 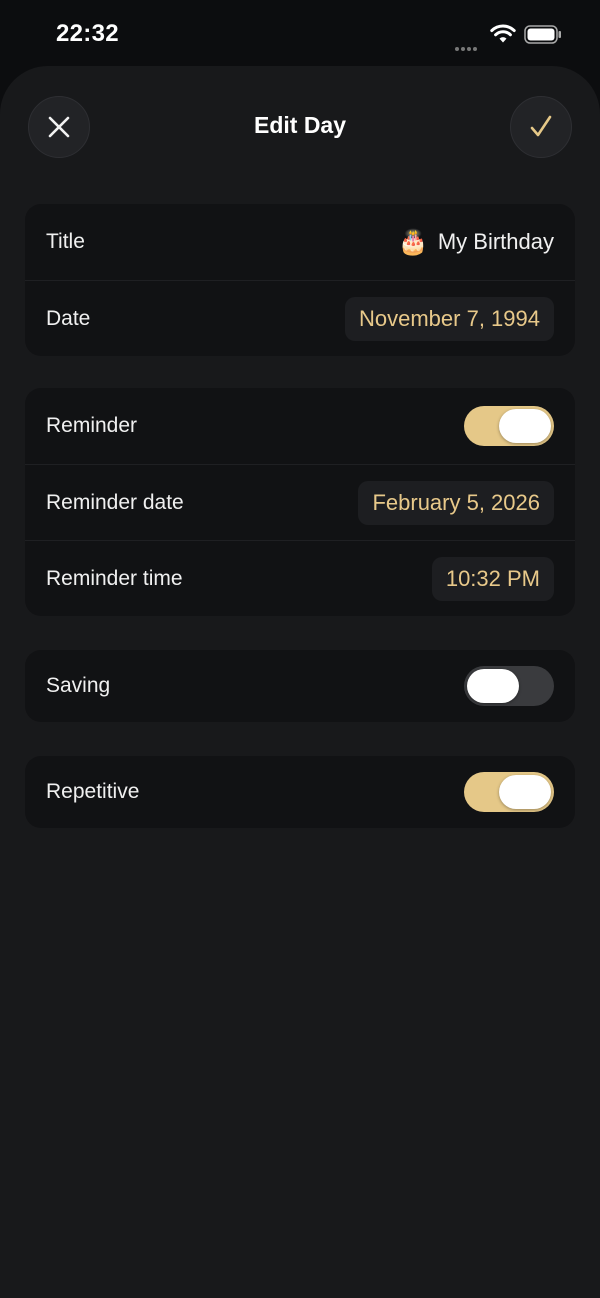 What do you see at coordinates (542, 34) in the screenshot?
I see `battery-icon` at bounding box center [542, 34].